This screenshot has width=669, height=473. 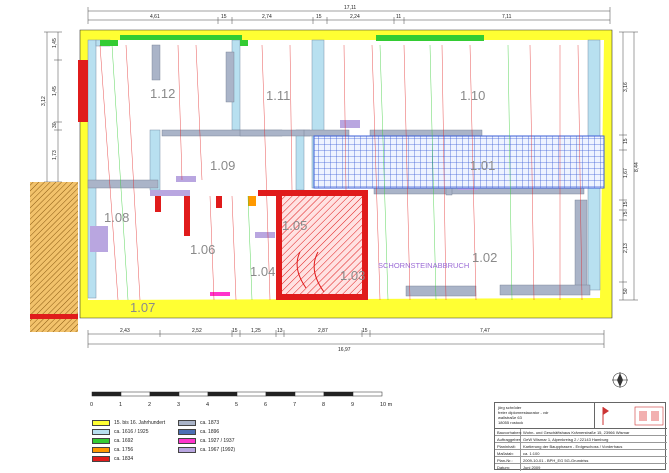 I want to click on legend-item: ca. 1927 / 1937, so click(x=206, y=441).